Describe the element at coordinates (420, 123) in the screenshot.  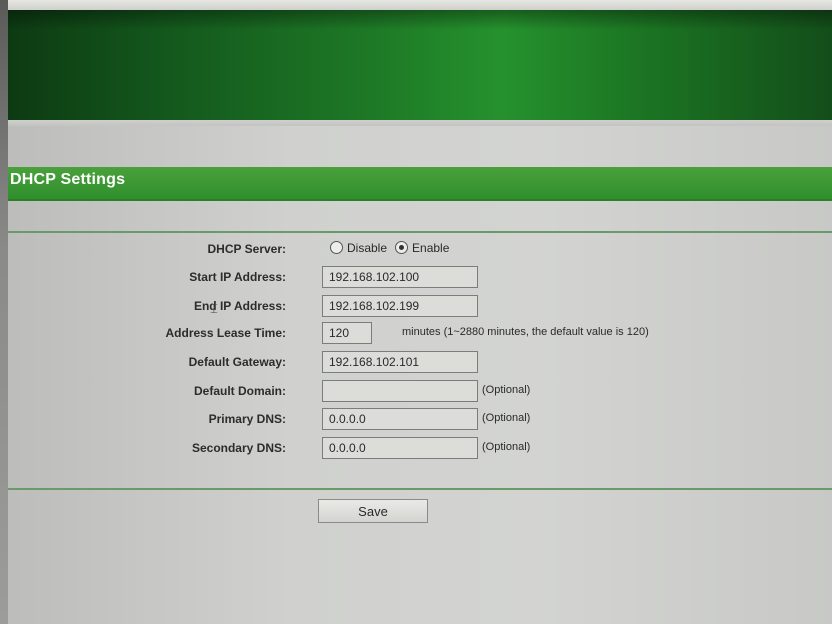
I see `header-divider` at that location.